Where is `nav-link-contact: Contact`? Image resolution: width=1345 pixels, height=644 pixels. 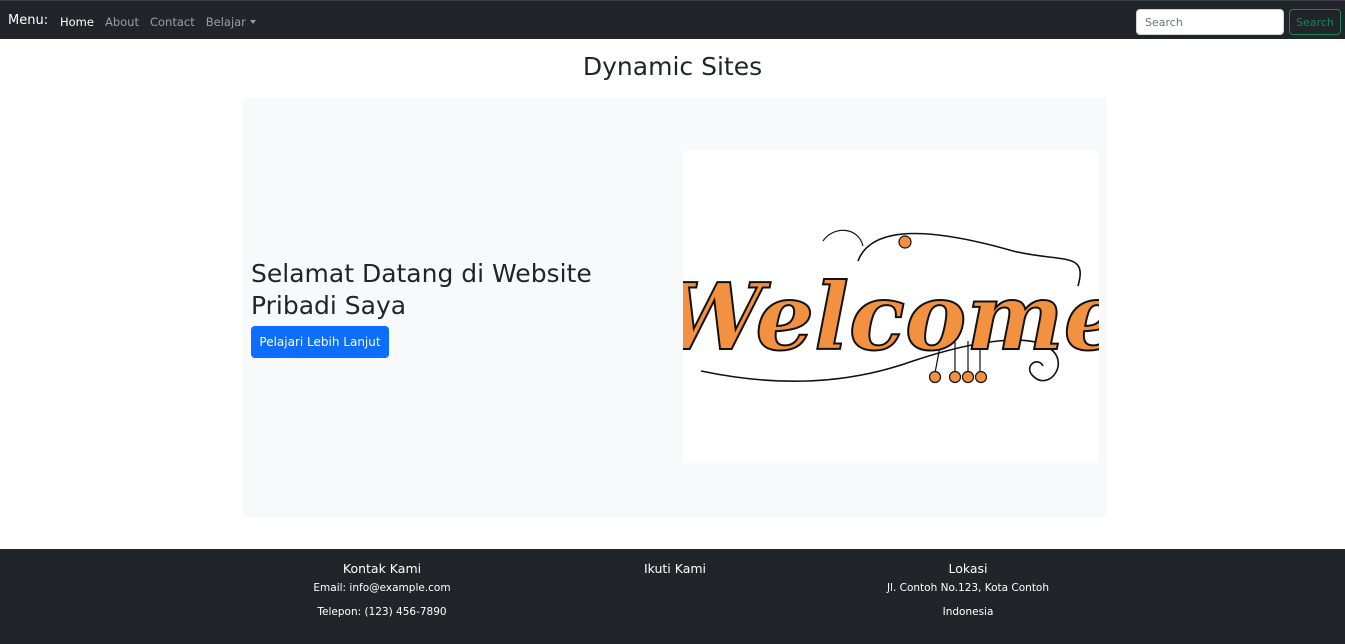 nav-link-contact: Contact is located at coordinates (172, 22).